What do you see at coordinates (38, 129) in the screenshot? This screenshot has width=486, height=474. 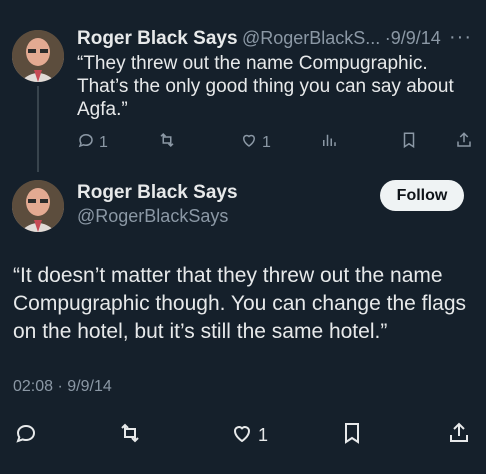 I see `thread-connector-line` at bounding box center [38, 129].